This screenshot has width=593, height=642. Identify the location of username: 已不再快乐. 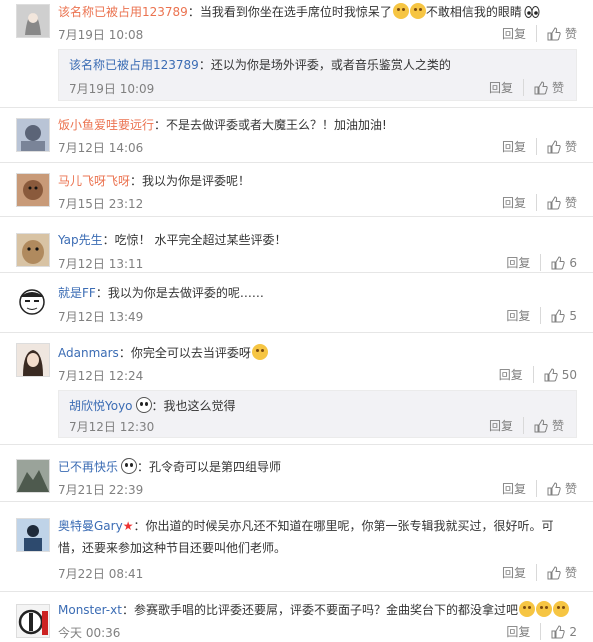
(88, 467).